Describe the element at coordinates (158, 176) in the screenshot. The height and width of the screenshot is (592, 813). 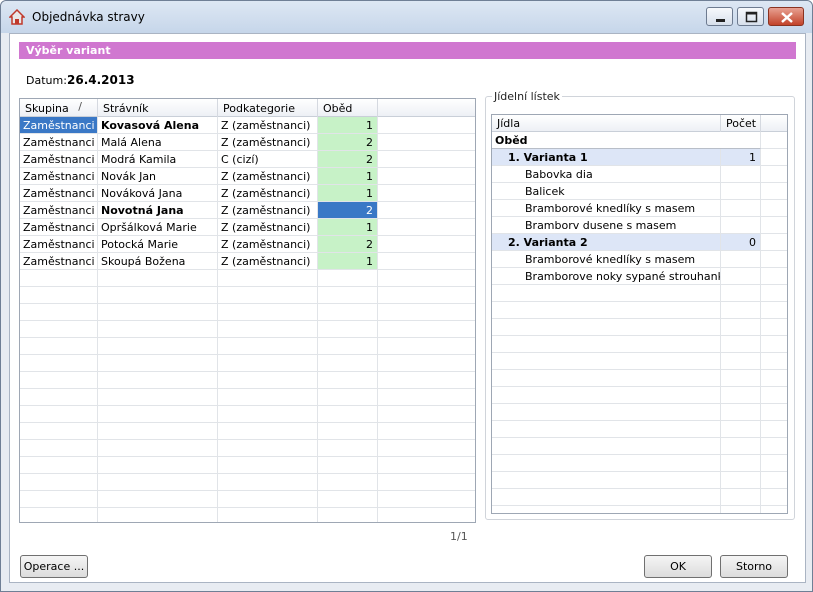
I see `grid-cell-stravnik: Novák Jan` at that location.